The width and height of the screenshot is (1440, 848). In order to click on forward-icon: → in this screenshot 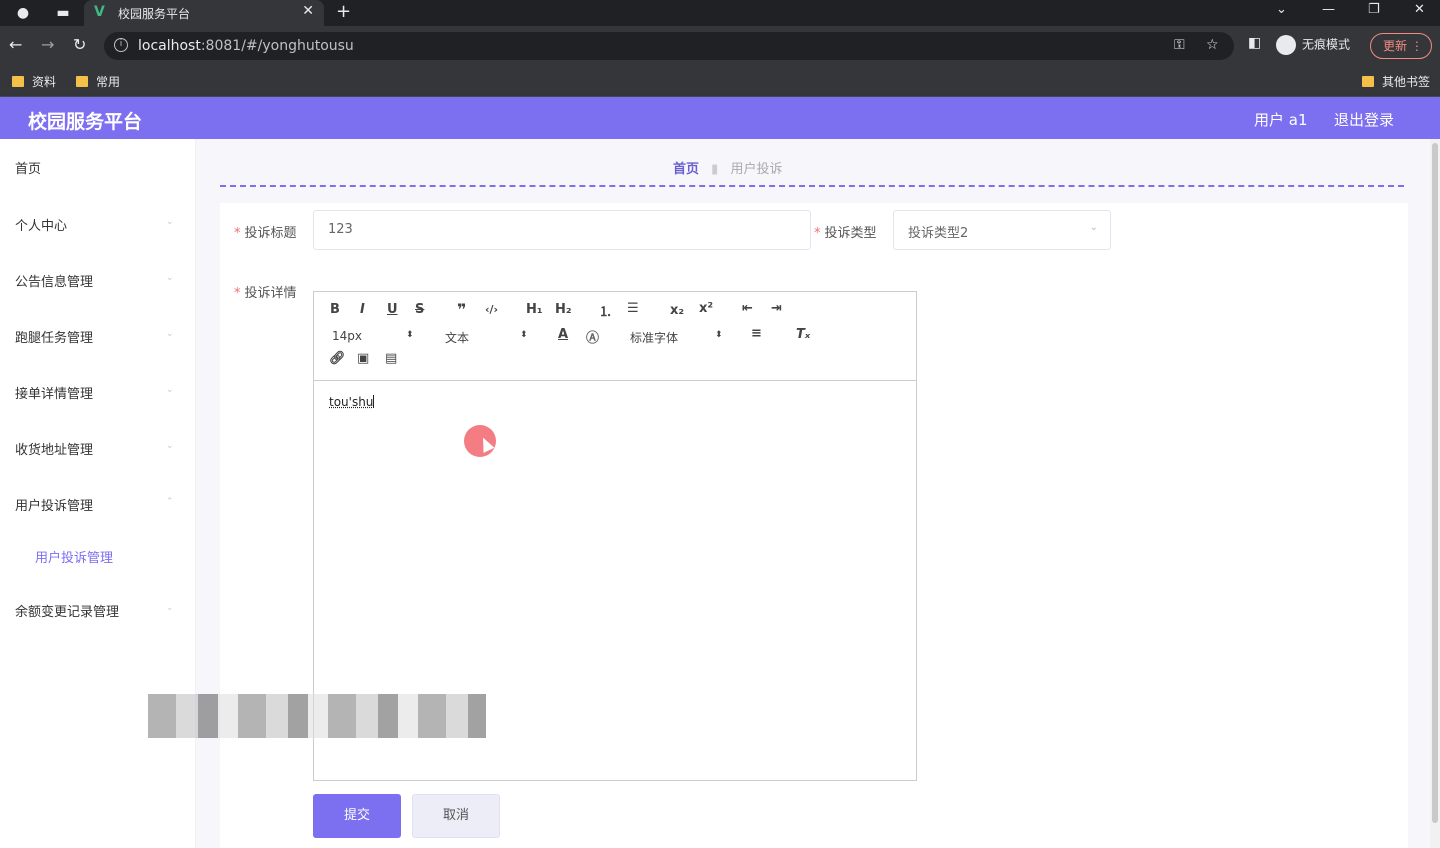, I will do `click(47, 44)`.